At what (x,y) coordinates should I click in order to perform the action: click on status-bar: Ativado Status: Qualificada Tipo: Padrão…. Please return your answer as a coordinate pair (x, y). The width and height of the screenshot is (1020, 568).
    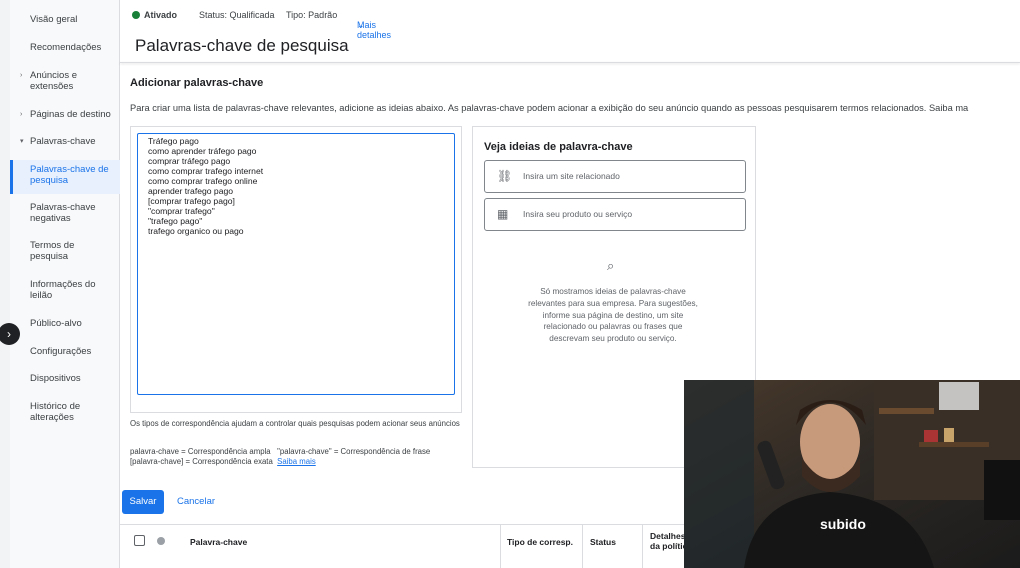
    Looking at the image, I should click on (570, 20).